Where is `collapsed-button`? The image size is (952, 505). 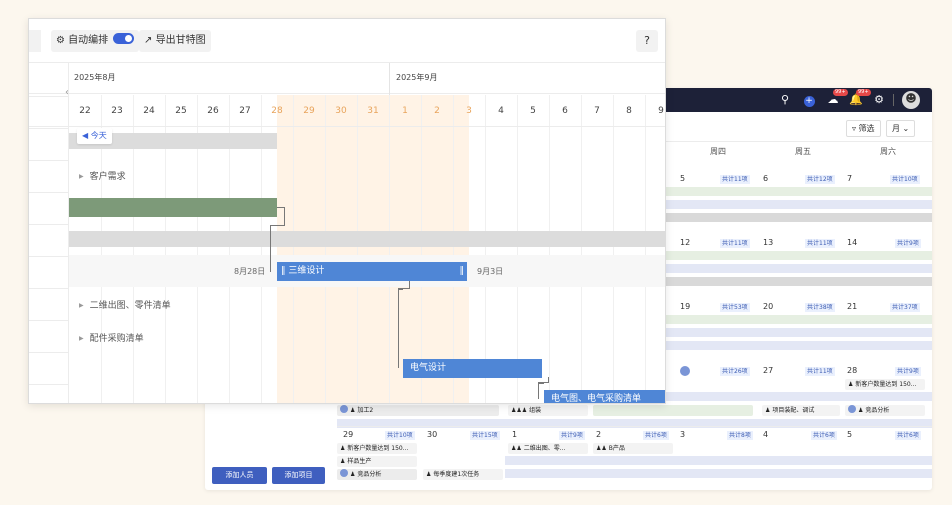
collapsed-button is located at coordinates (35, 41).